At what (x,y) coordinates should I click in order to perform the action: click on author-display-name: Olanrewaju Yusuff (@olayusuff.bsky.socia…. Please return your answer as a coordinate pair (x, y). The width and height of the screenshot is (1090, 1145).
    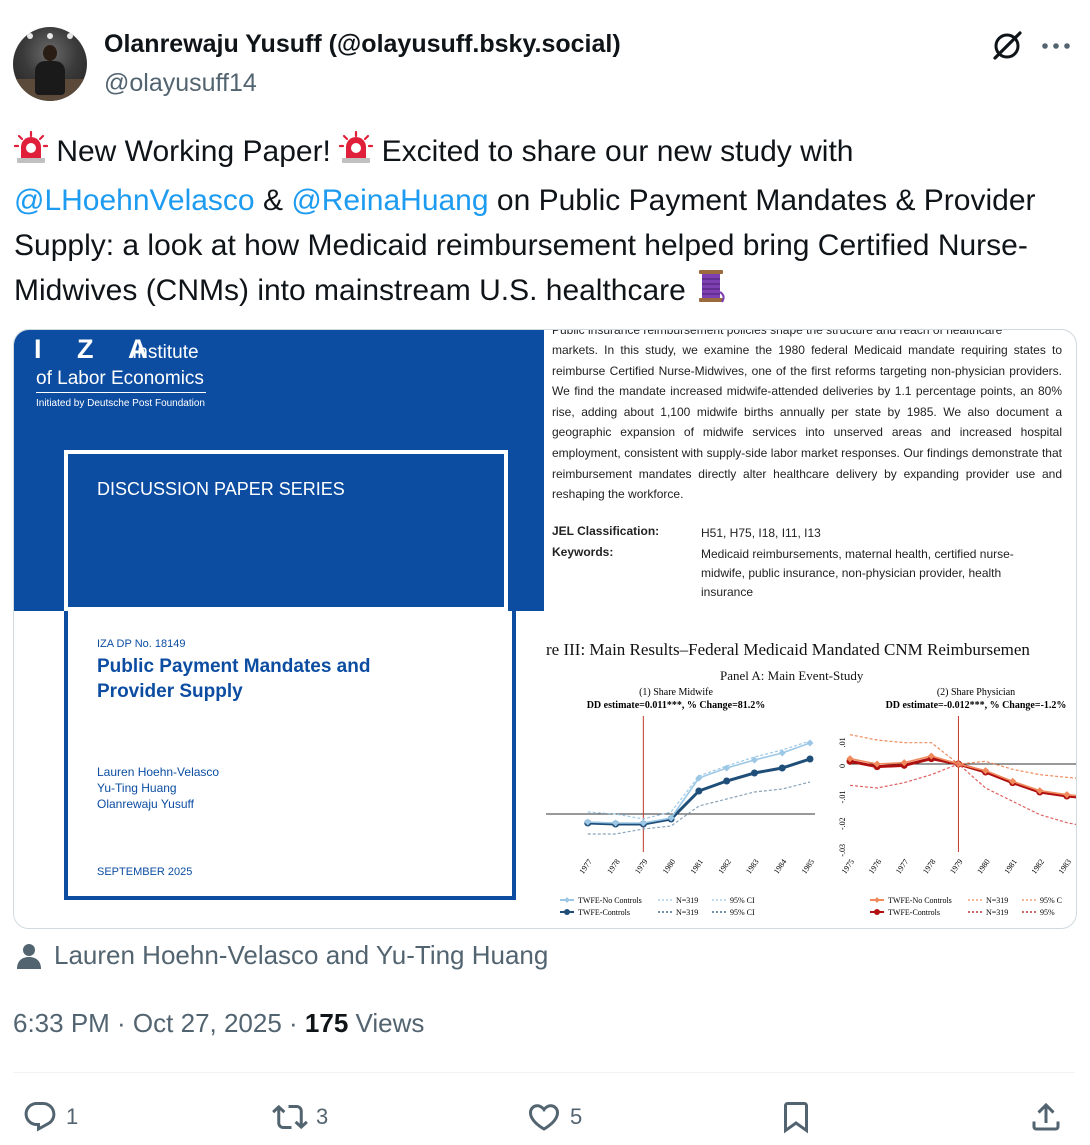
    Looking at the image, I should click on (362, 44).